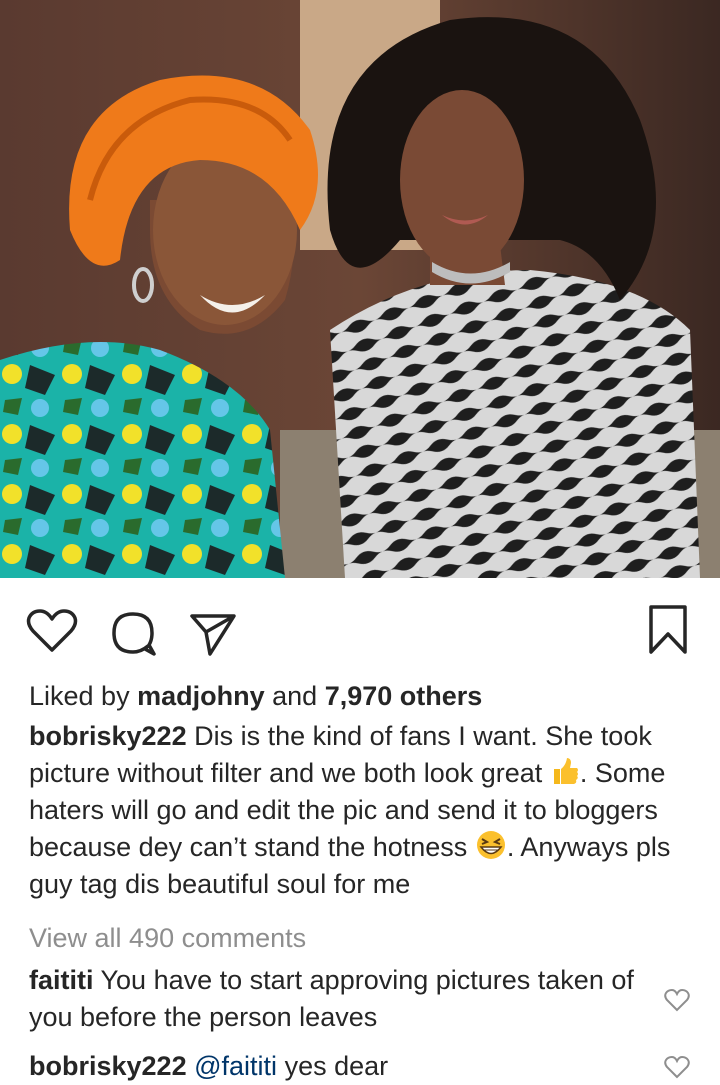 The height and width of the screenshot is (1085, 720). Describe the element at coordinates (201, 696) in the screenshot. I see `liked-by-user: madjohny` at that location.